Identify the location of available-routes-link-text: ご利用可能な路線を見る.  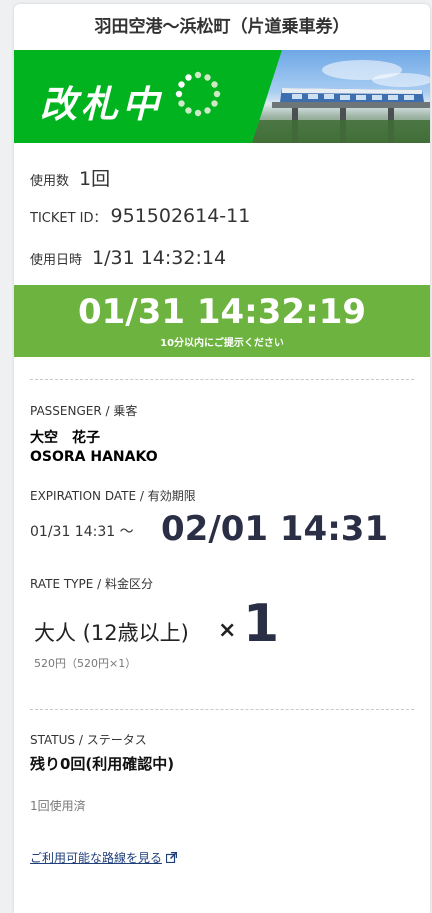
(96, 858).